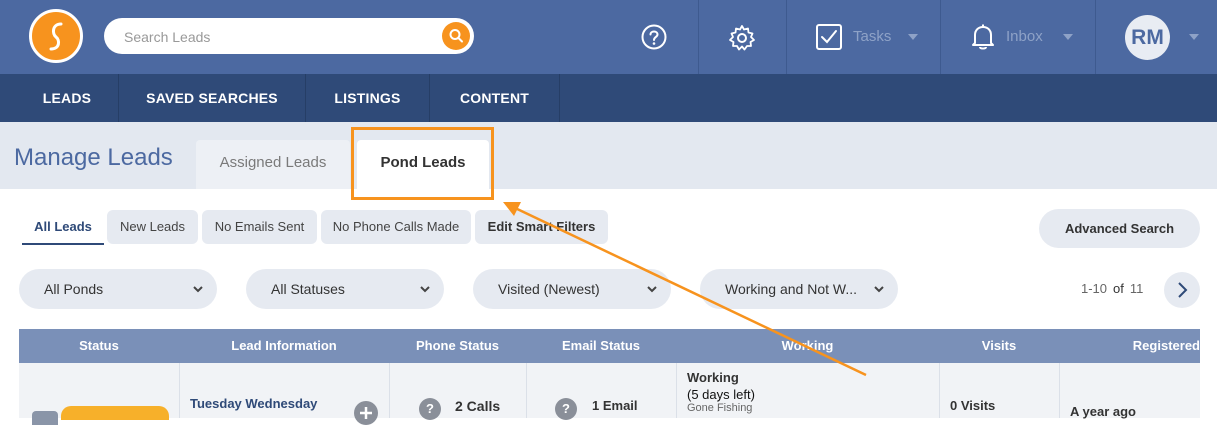 The width and height of the screenshot is (1217, 430). Describe the element at coordinates (549, 289) in the screenshot. I see `sort-select-value: Visited (Newest)` at that location.